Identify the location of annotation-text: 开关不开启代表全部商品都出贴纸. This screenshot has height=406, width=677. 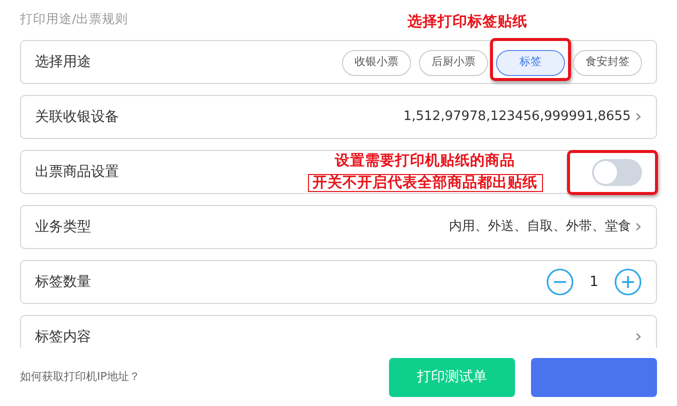
(425, 183).